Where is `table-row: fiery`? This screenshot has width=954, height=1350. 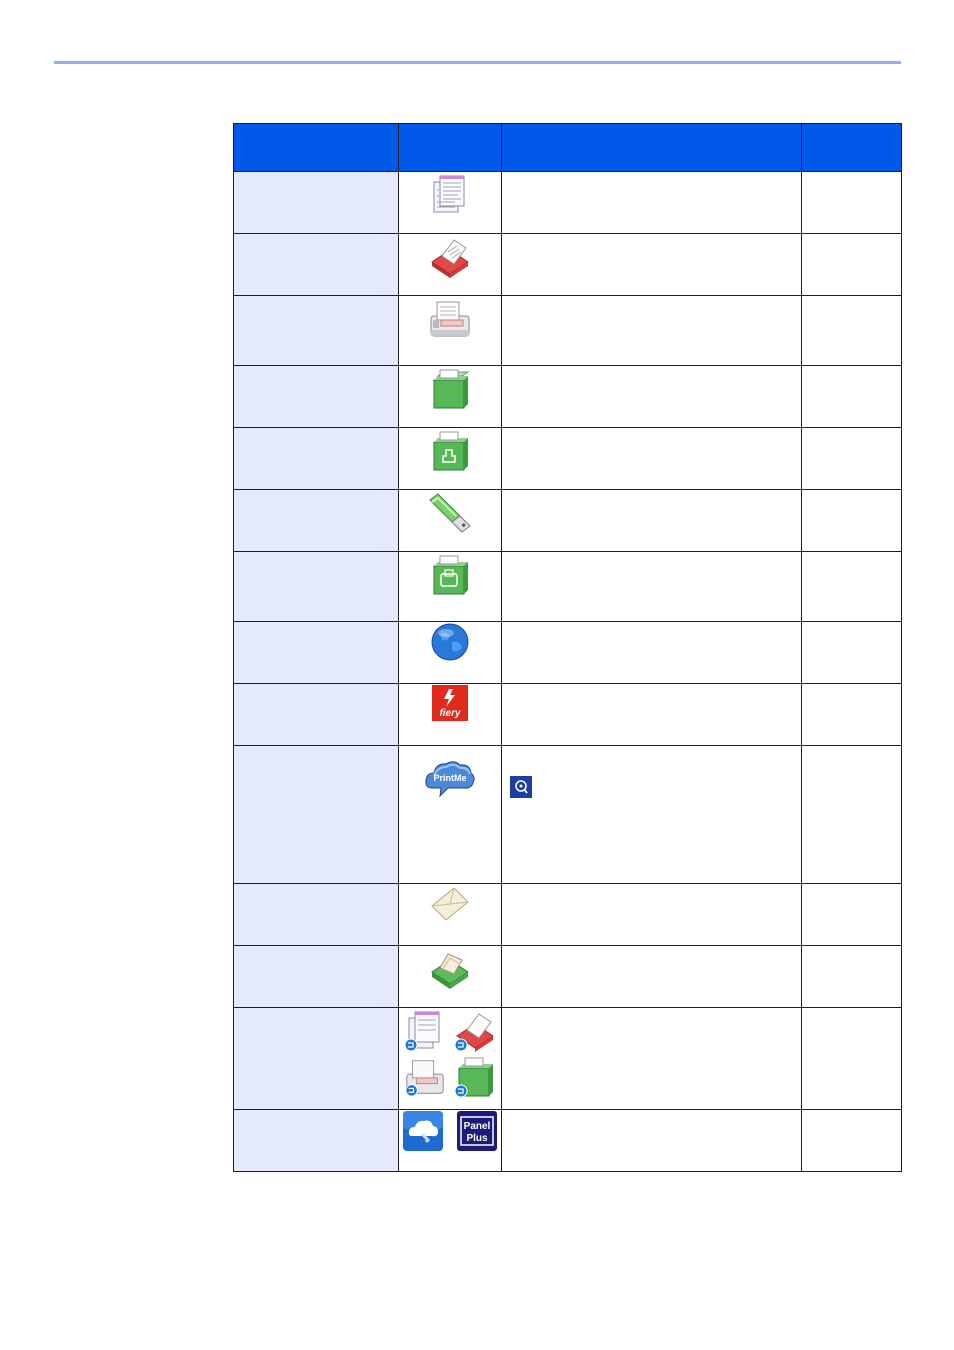
table-row: fiery is located at coordinates (567, 714).